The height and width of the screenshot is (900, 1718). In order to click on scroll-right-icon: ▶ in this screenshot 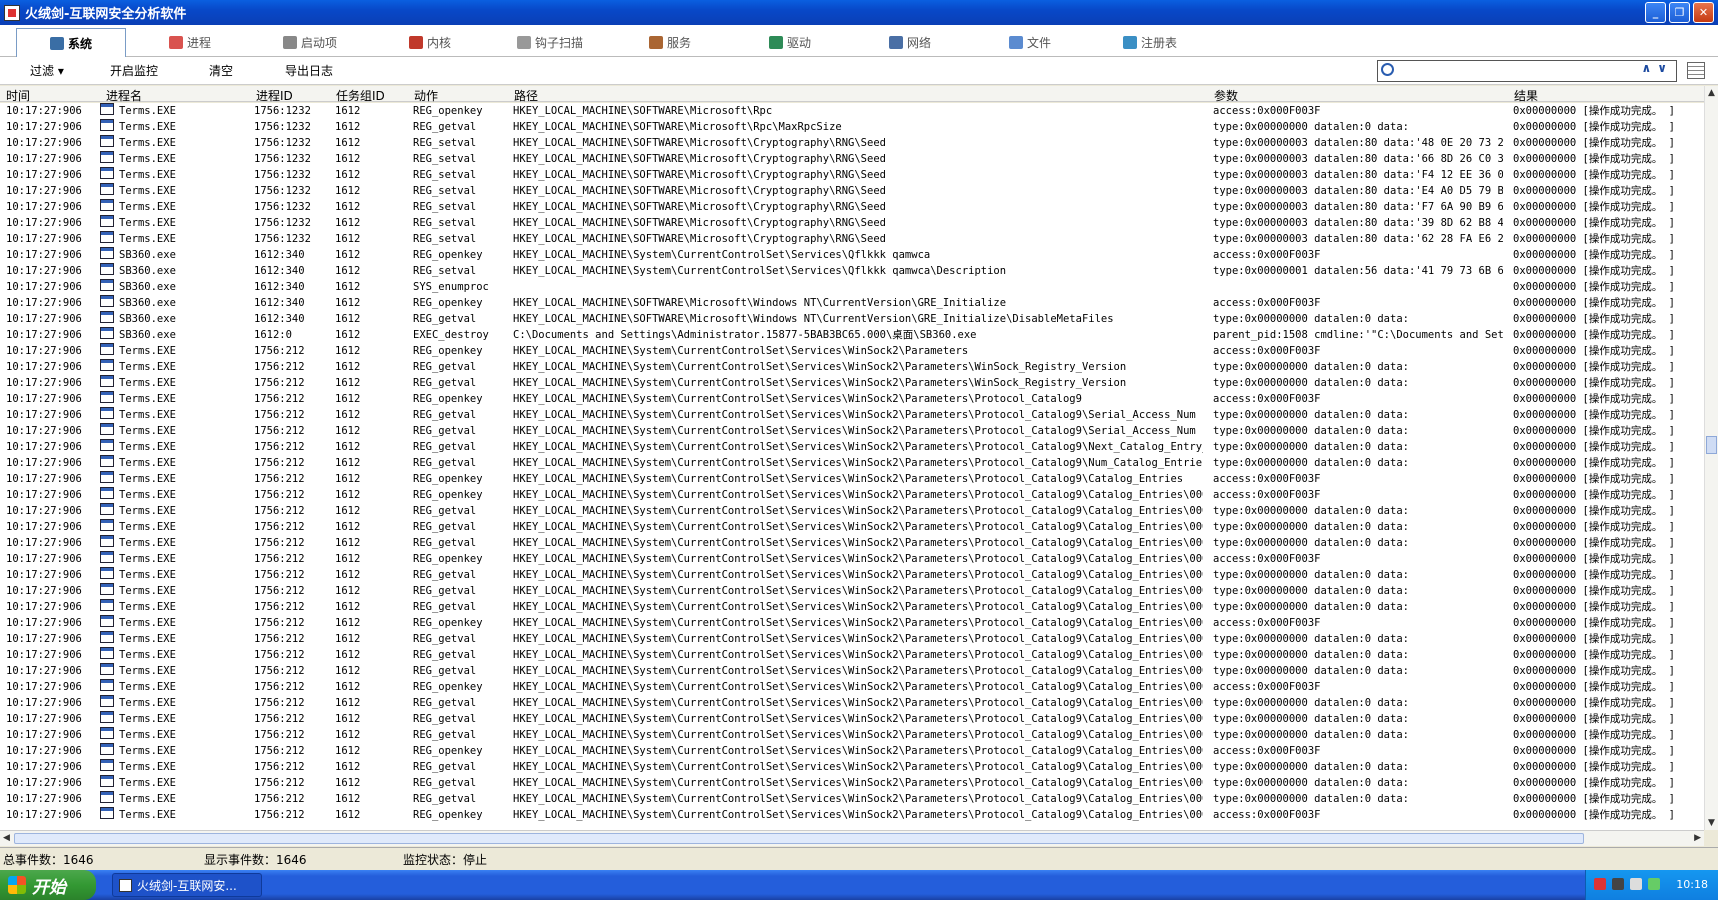, I will do `click(1697, 838)`.